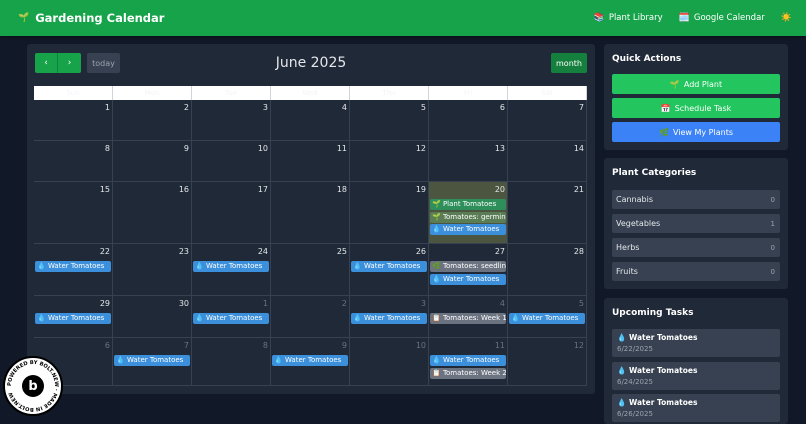 Image resolution: width=806 pixels, height=424 pixels. I want to click on quick-actions-title: Quick Actions, so click(647, 59).